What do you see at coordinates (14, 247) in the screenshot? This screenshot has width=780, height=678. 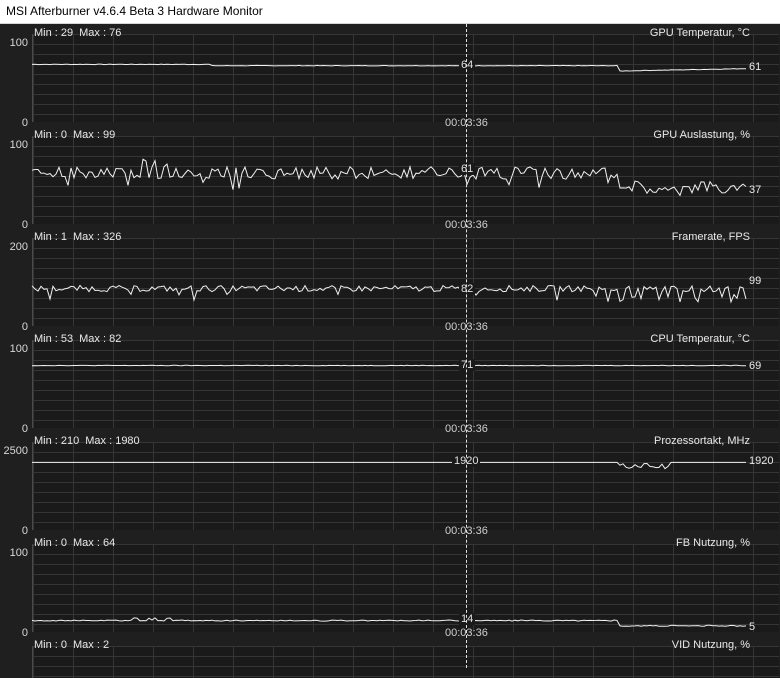 I see `y-axis-max-label: 200` at bounding box center [14, 247].